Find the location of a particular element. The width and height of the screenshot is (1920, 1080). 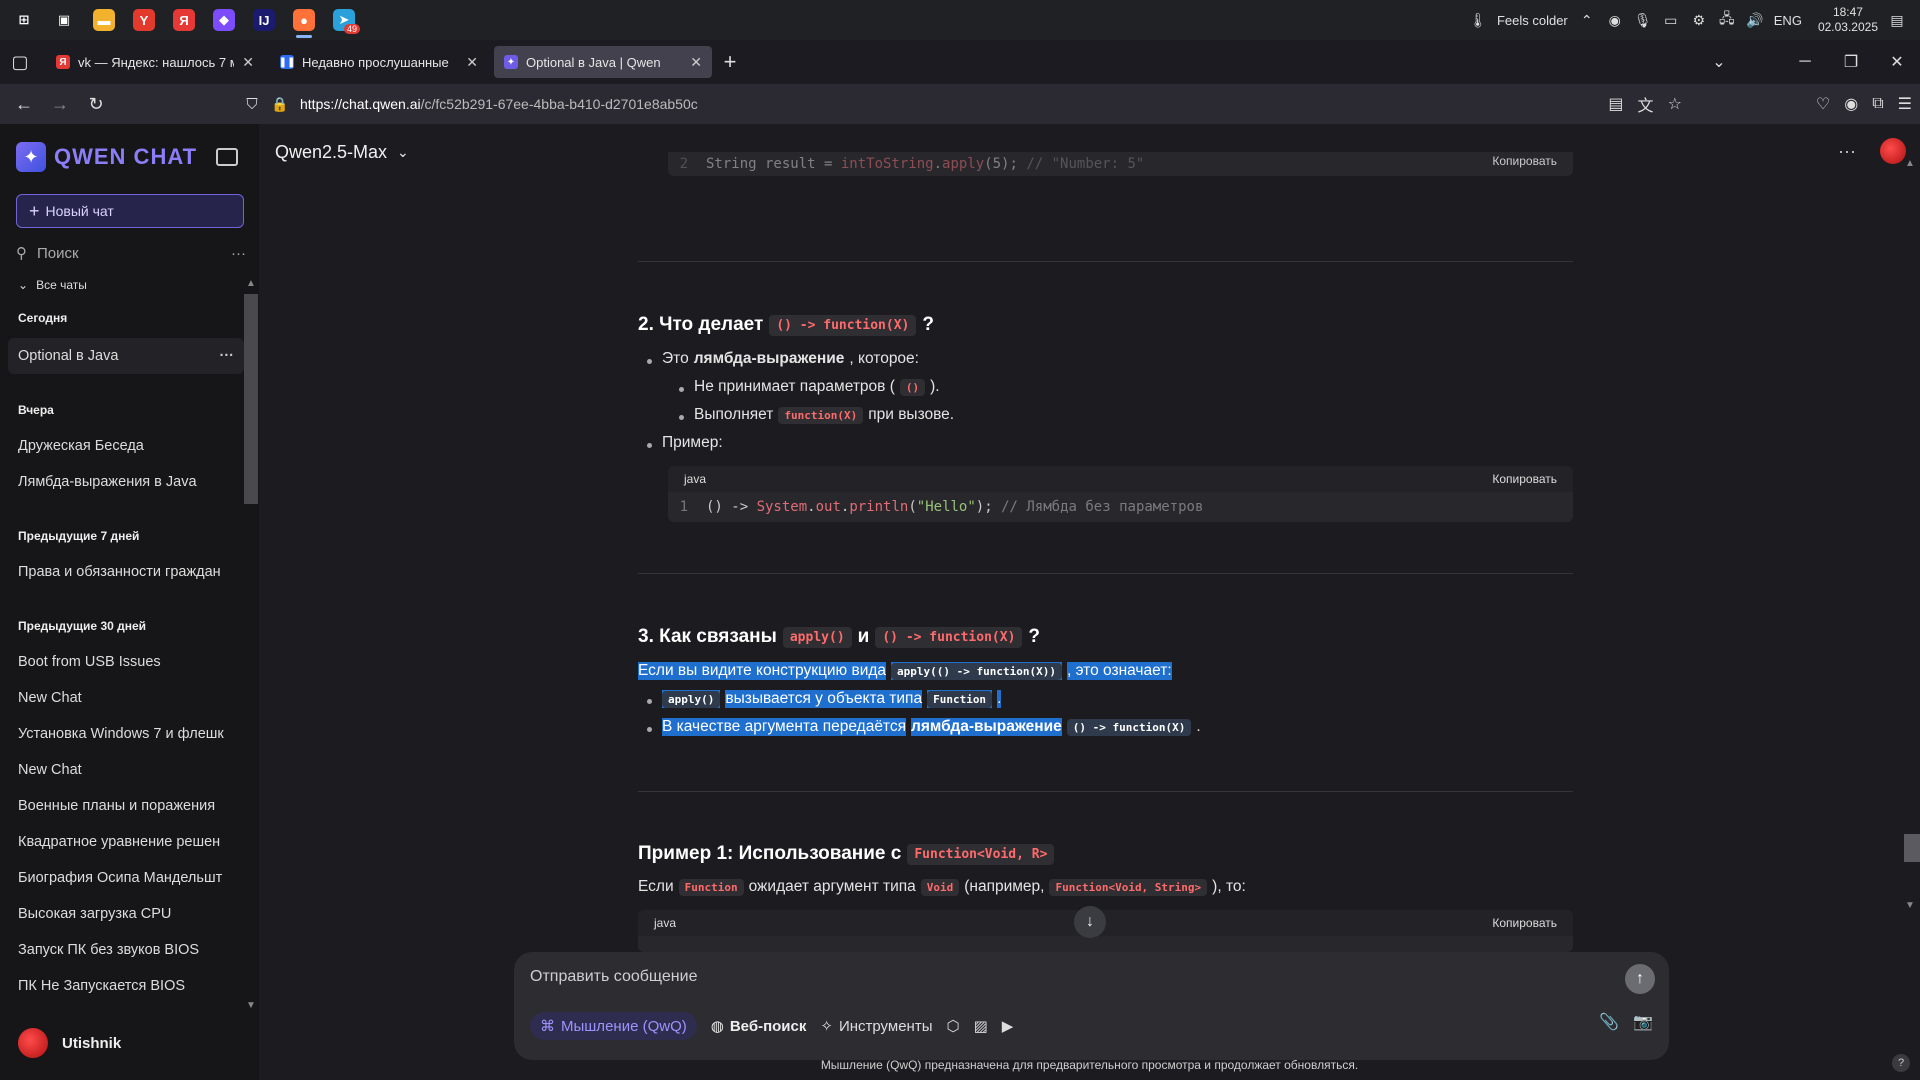

chat-item: Дружеская Беседа is located at coordinates (126, 446).